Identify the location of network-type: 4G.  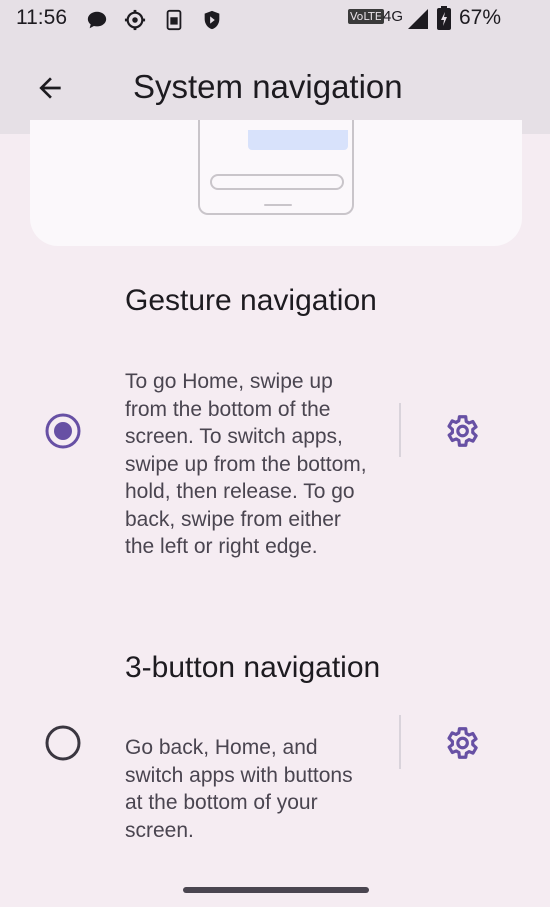
(393, 16).